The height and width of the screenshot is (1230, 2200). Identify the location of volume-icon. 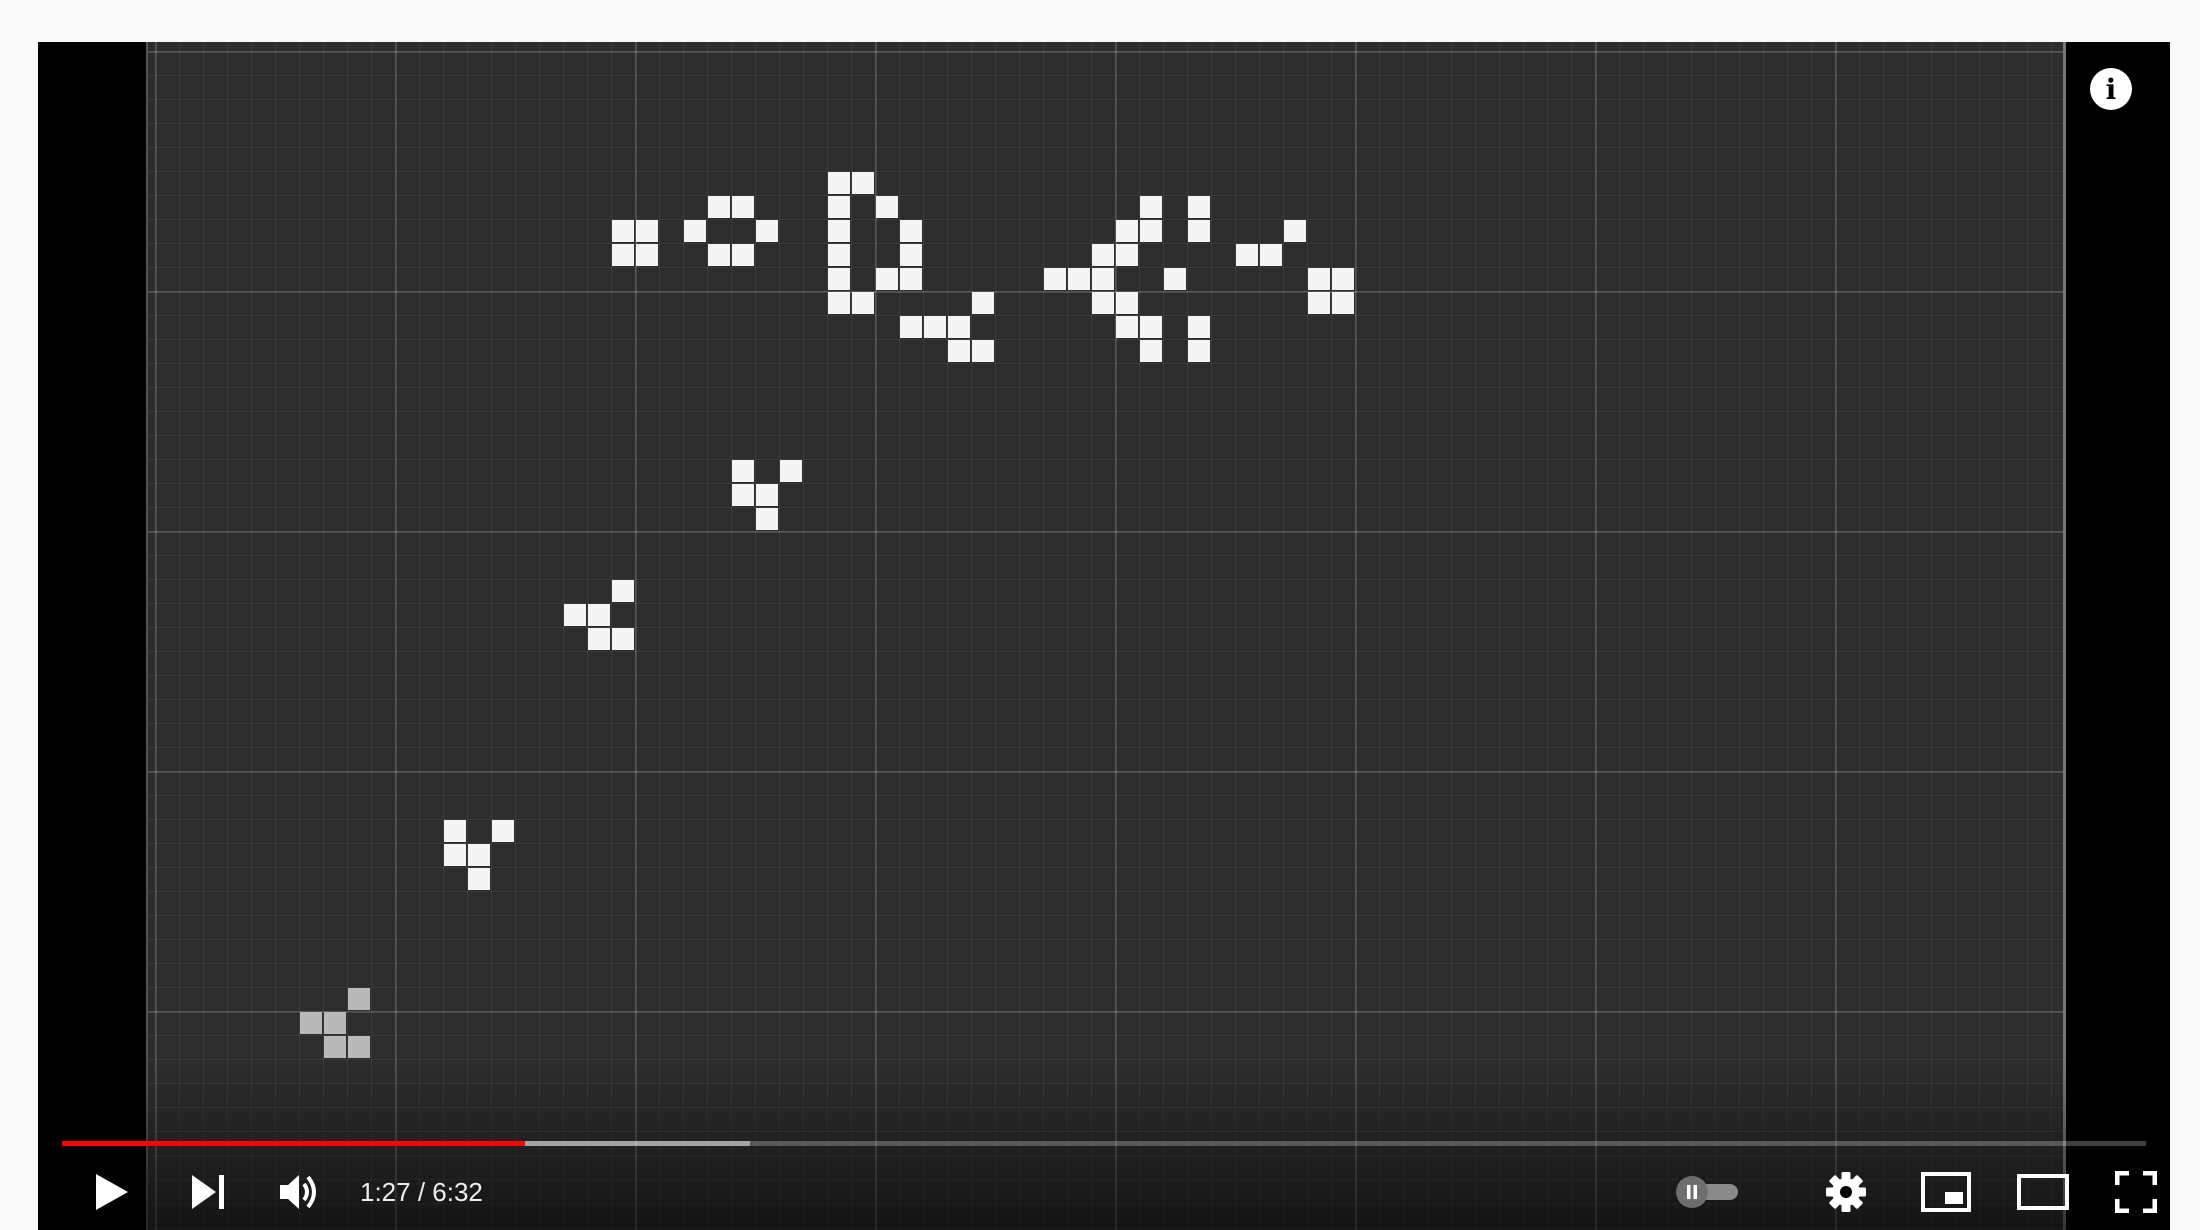
(300, 1192).